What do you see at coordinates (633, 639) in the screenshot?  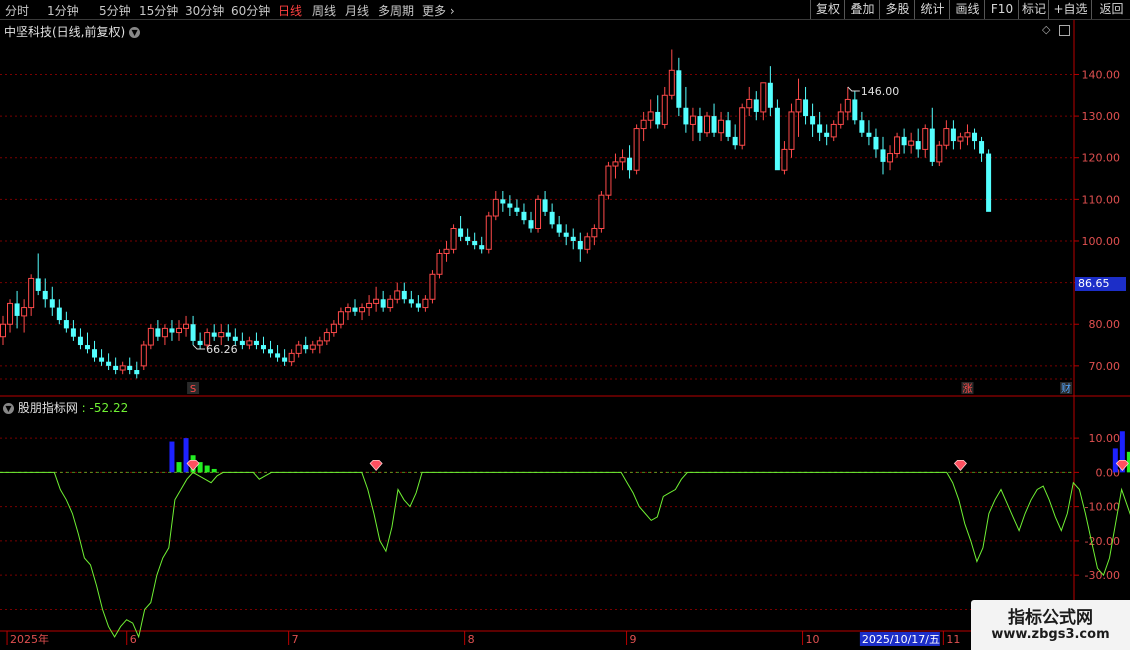 I see `date-tick-label: 9` at bounding box center [633, 639].